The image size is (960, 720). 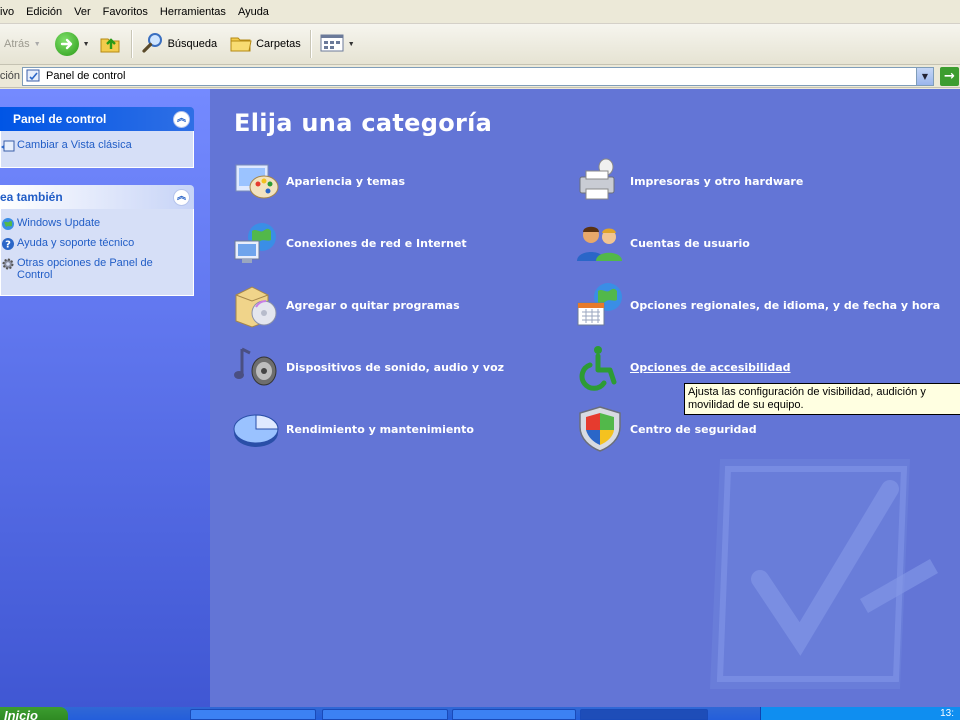 I want to click on users-icon, so click(x=599, y=243).